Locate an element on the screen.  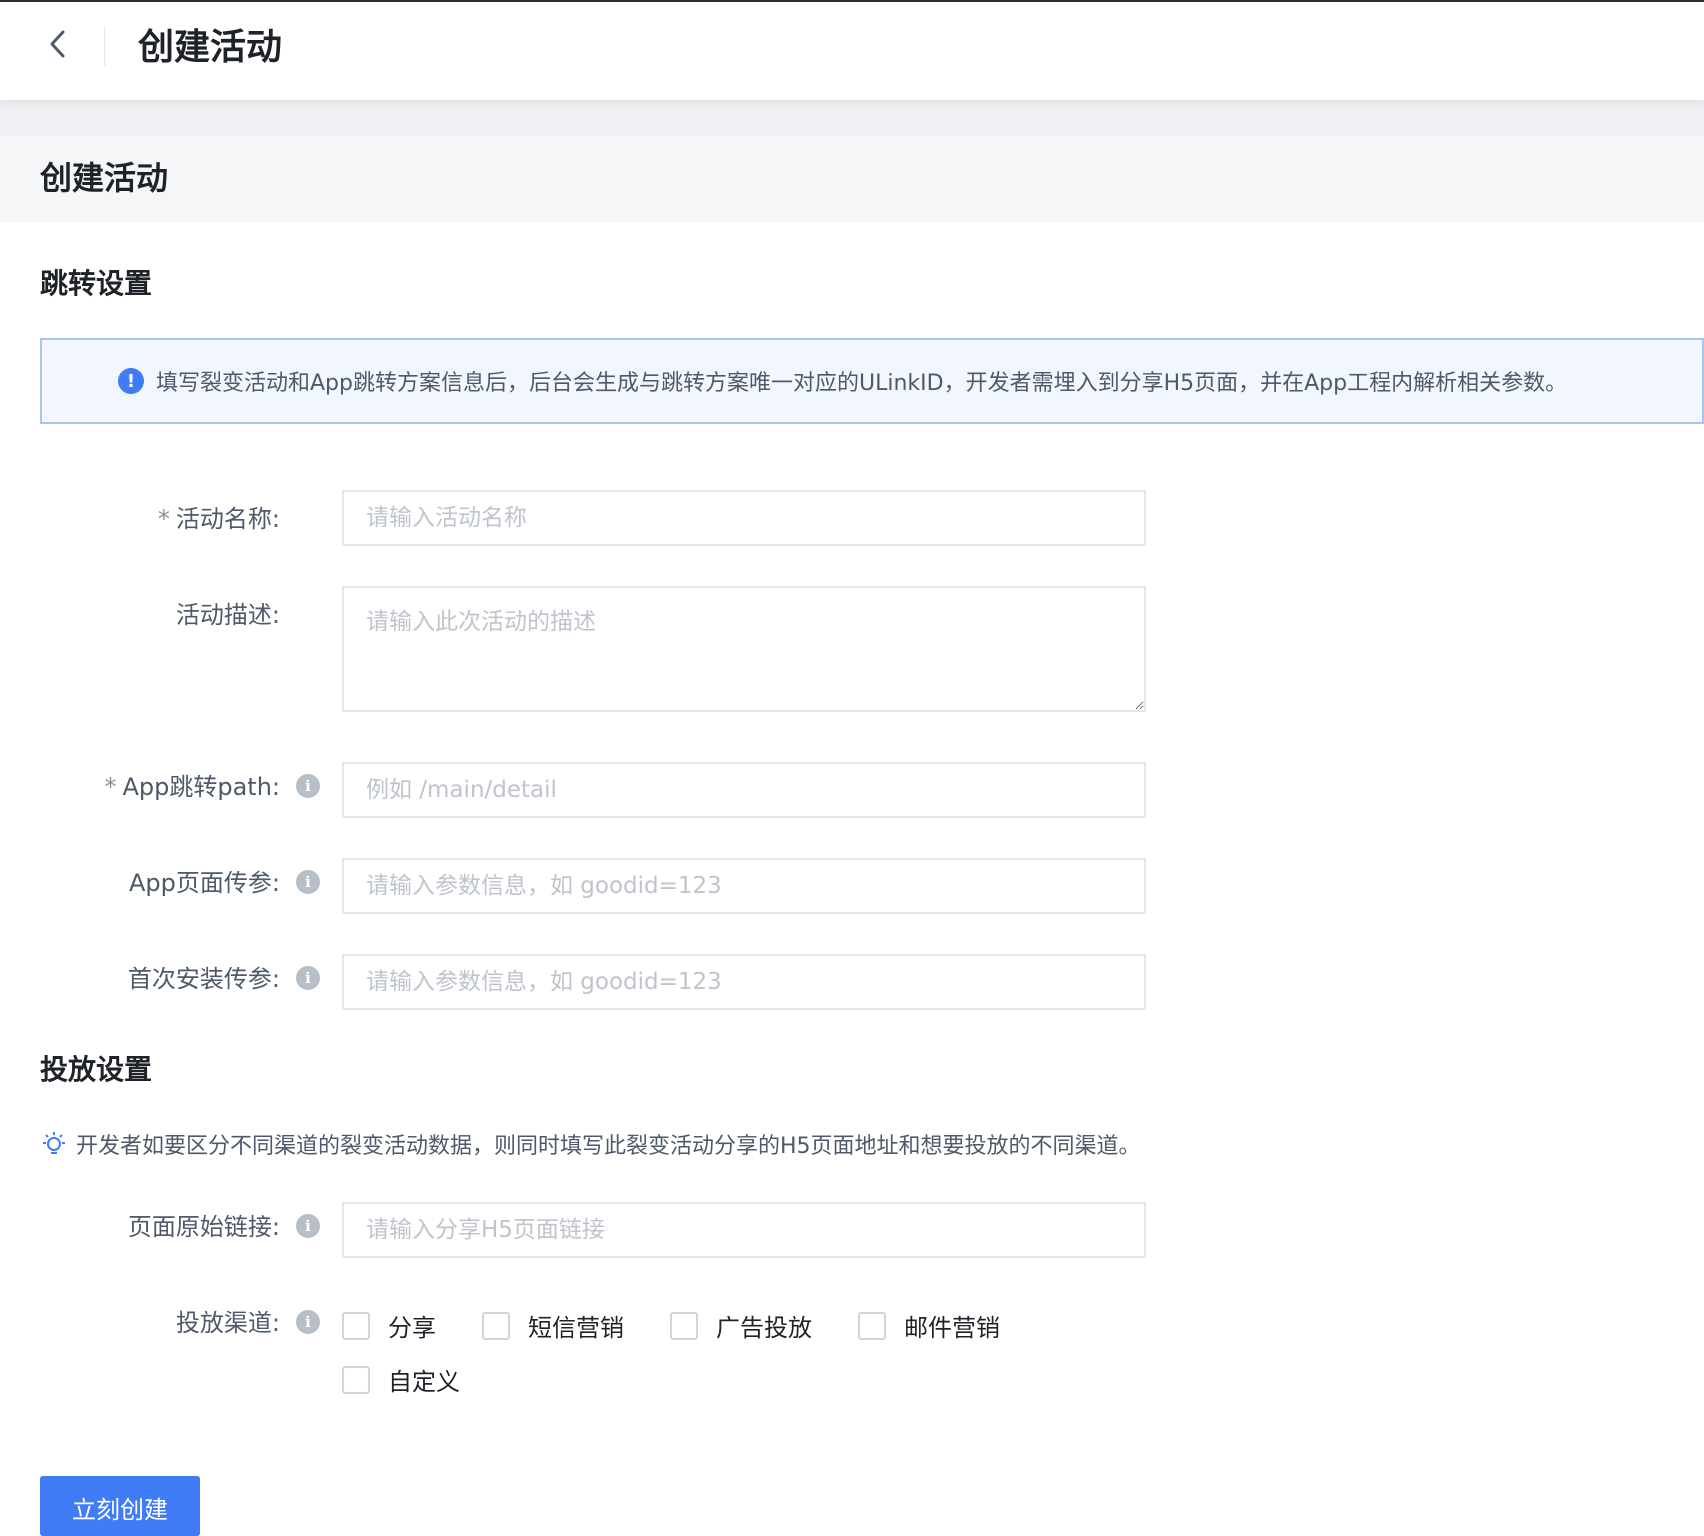
channel-checkbox-ads: 广告投放 is located at coordinates (741, 1325).